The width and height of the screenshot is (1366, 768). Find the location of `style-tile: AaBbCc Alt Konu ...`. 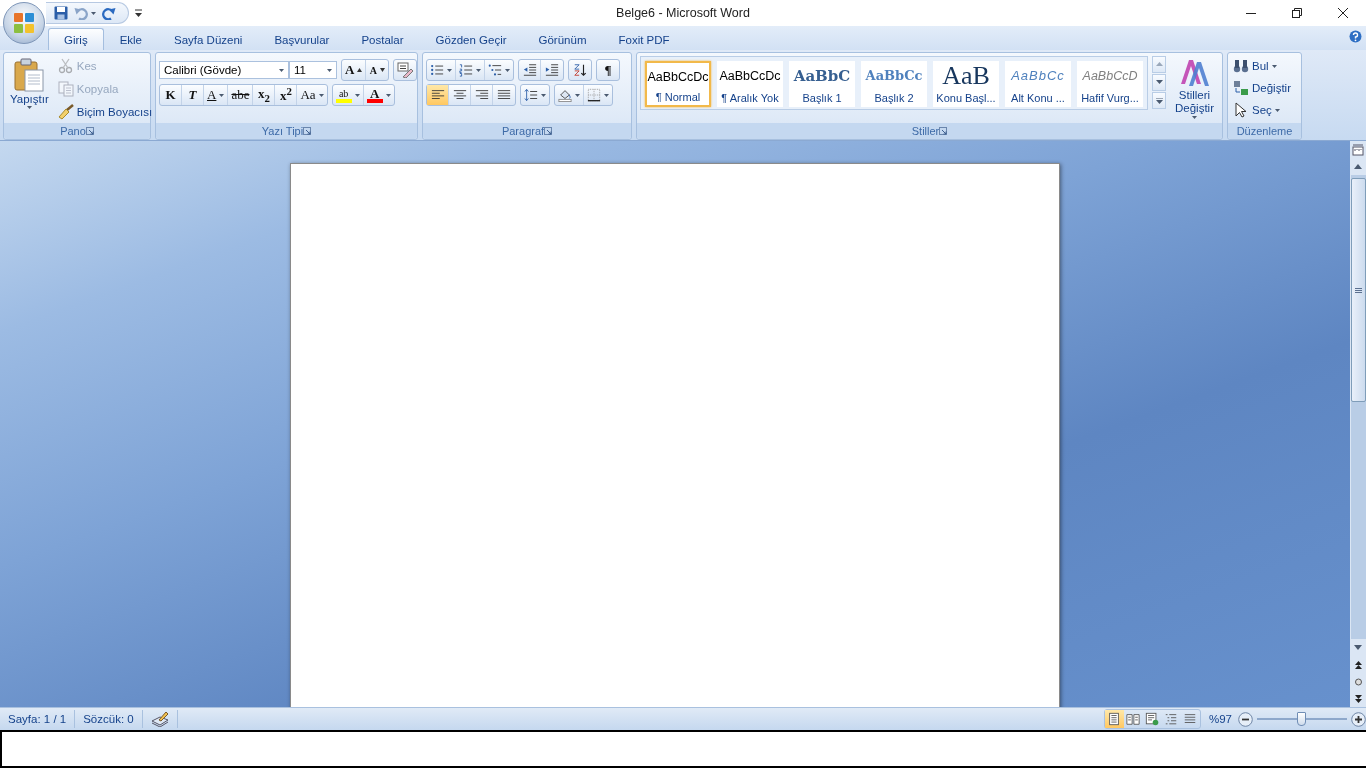

style-tile: AaBbCc Alt Konu ... is located at coordinates (1038, 84).